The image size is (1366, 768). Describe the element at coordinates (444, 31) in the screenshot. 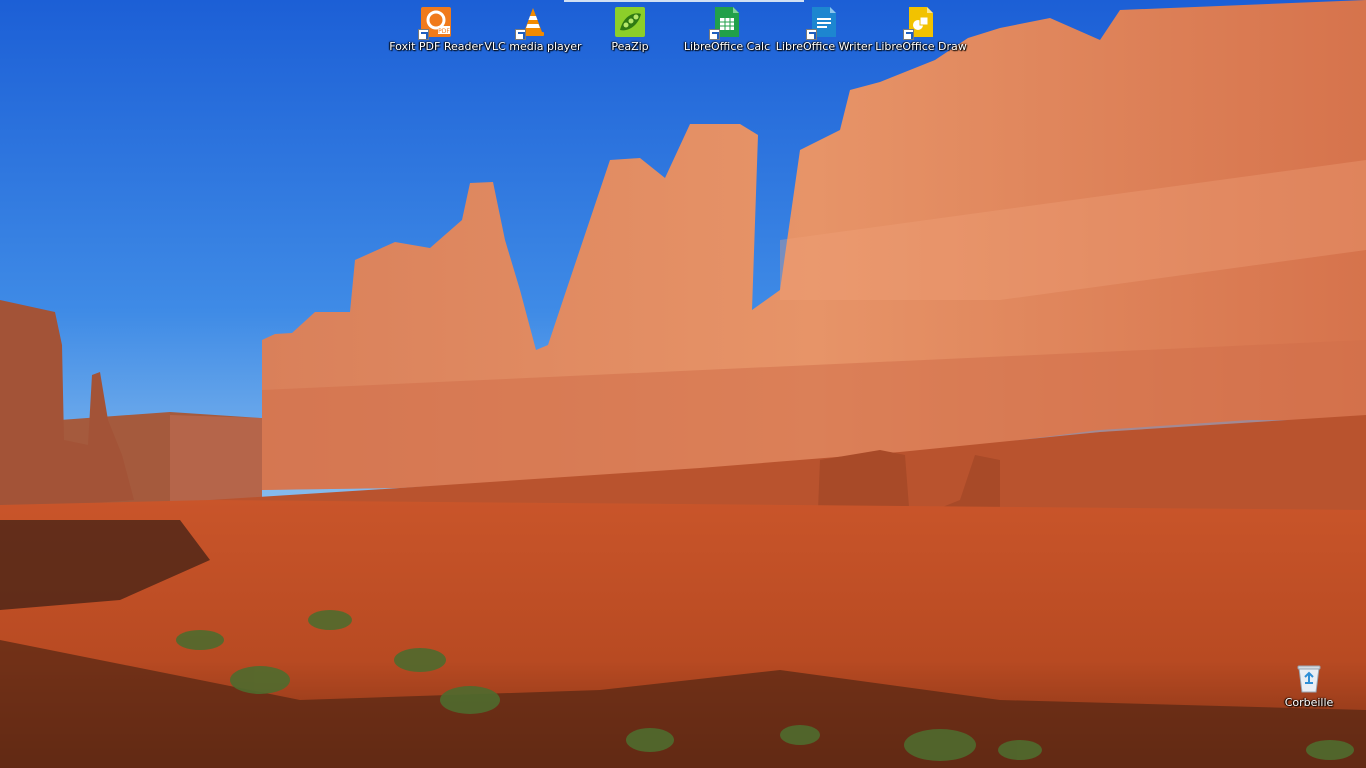

I see `svg-text: PDF` at that location.